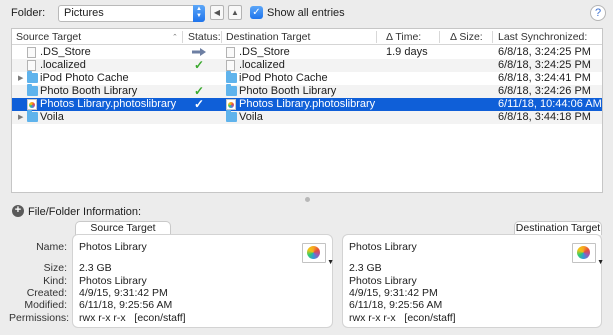  What do you see at coordinates (598, 13) in the screenshot?
I see `help-button: ?` at bounding box center [598, 13].